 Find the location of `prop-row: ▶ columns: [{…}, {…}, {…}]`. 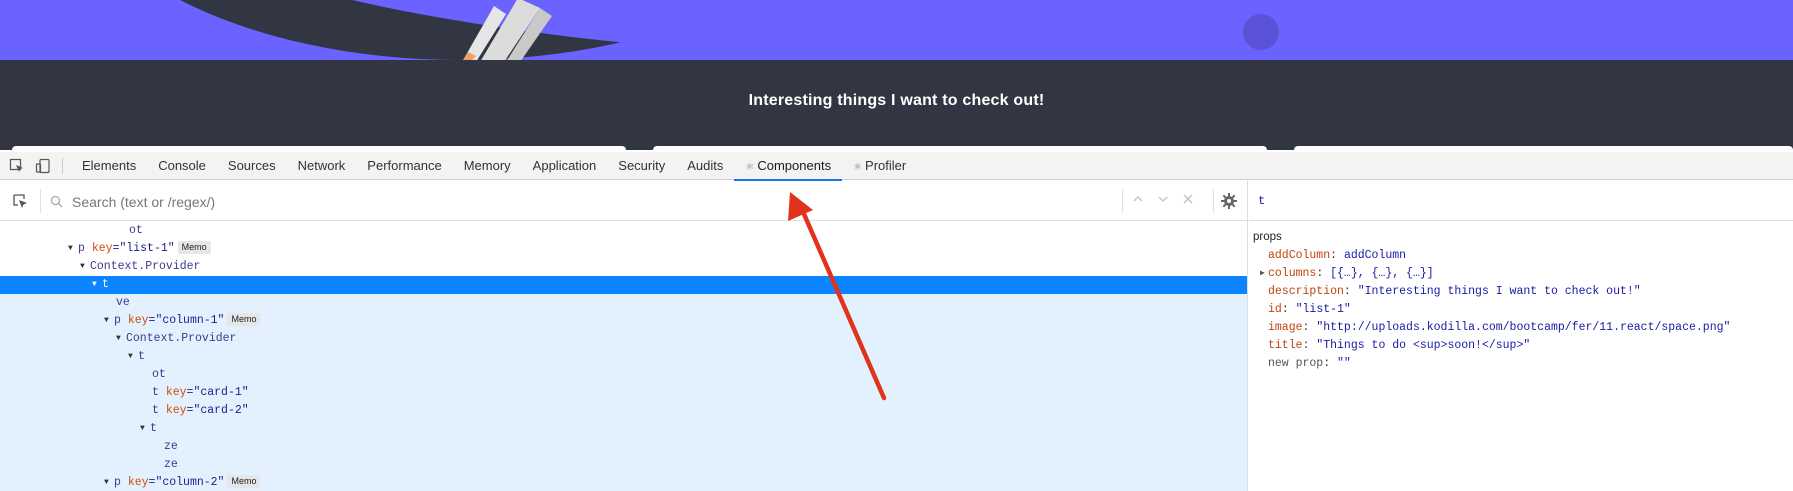

prop-row: ▶ columns: [{…}, {…}, {…}] is located at coordinates (1521, 274).